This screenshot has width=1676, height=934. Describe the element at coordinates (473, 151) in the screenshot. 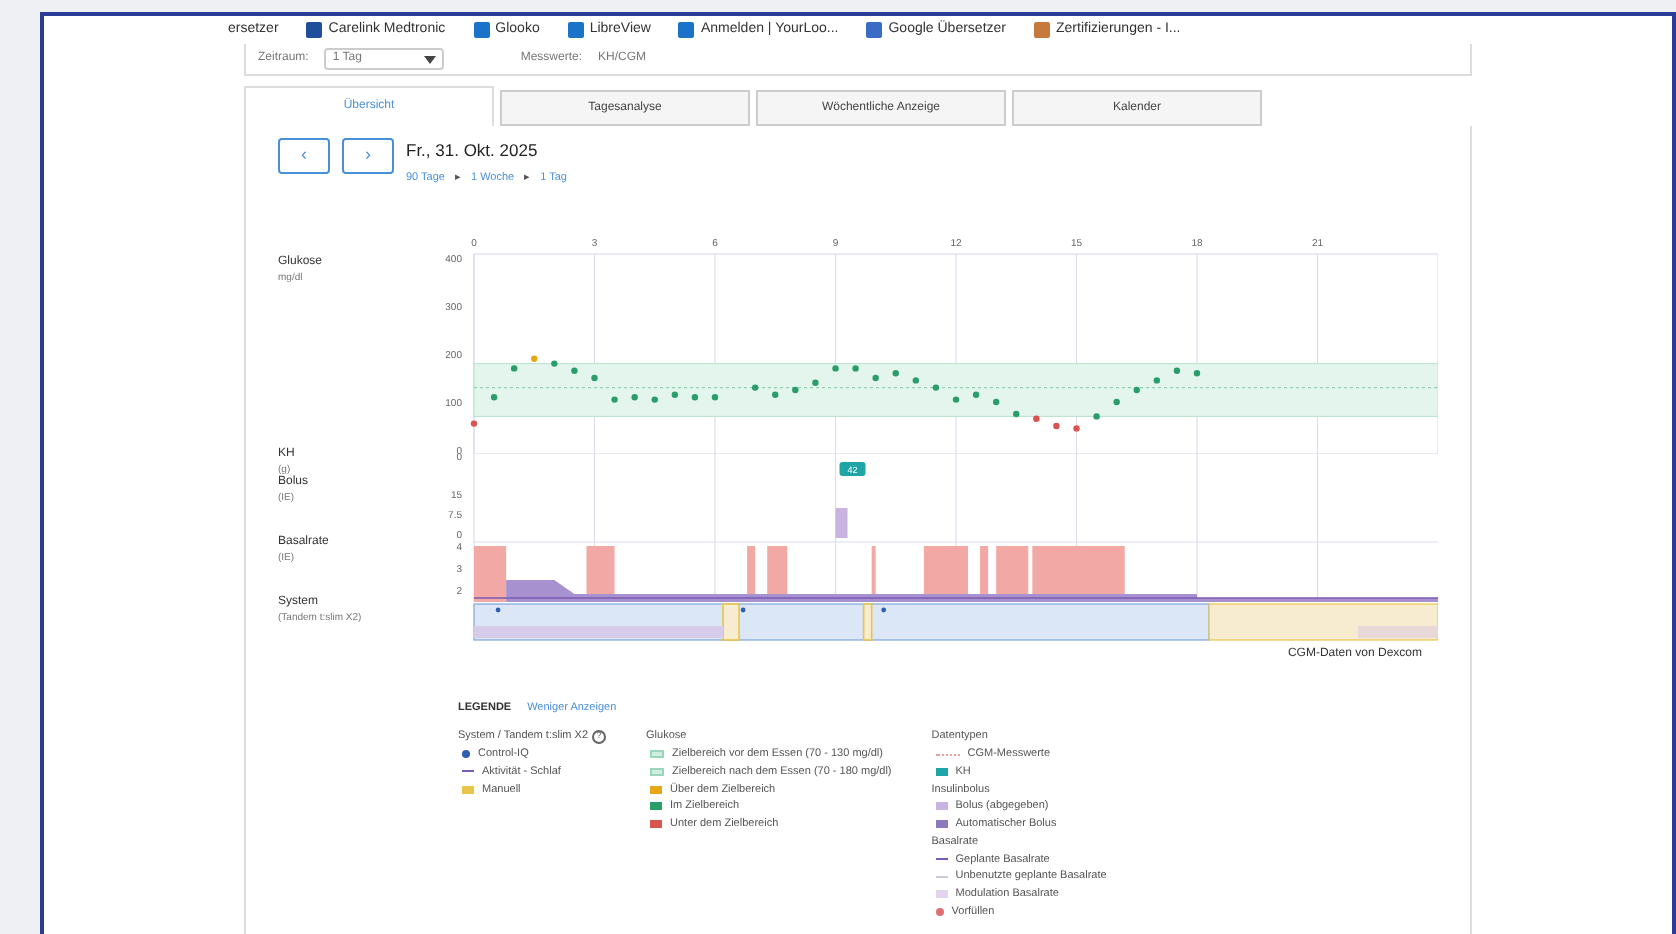

I see `date-heading: Fr., 31. Okt. 2025` at that location.